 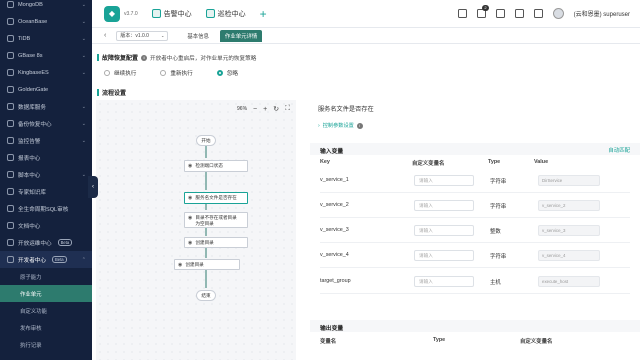 What do you see at coordinates (569, 180) in the screenshot?
I see `input-row-value: DirService` at bounding box center [569, 180].